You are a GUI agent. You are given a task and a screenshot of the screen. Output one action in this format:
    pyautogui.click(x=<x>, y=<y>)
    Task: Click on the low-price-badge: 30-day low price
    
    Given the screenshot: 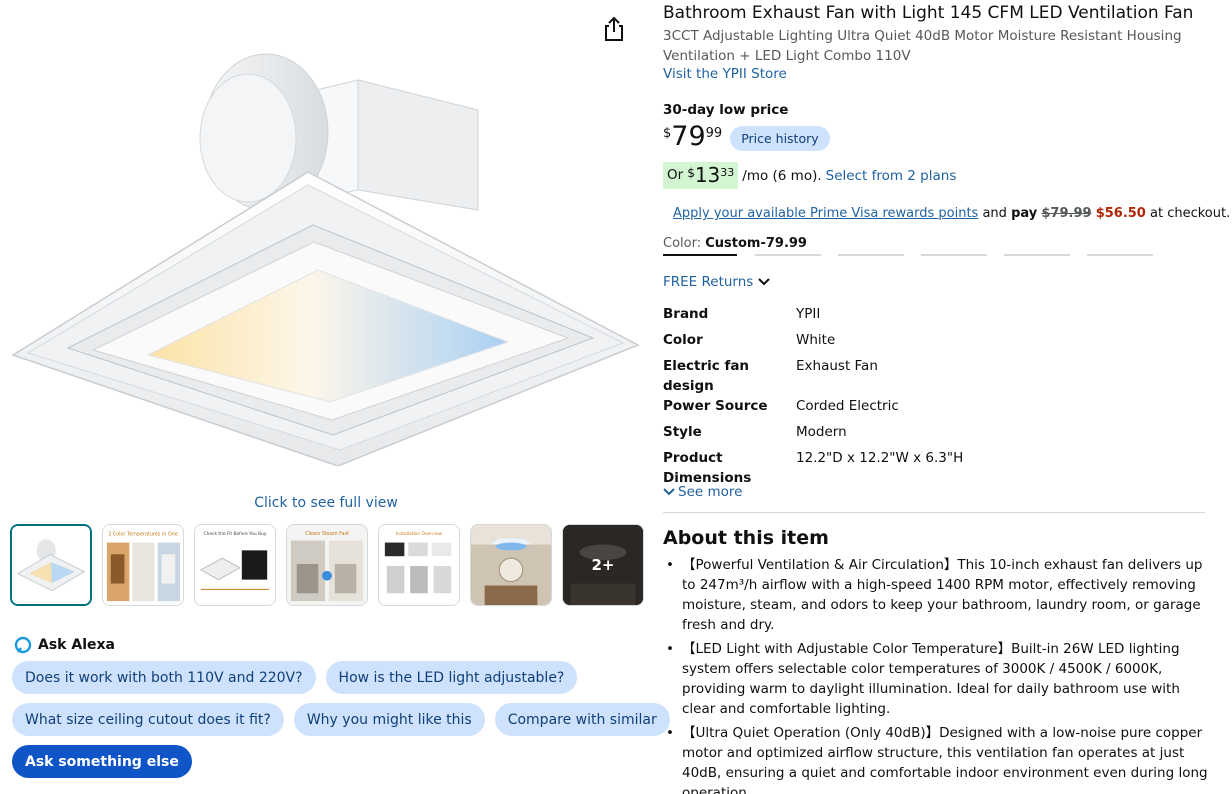 What is the action you would take?
    pyautogui.click(x=726, y=110)
    